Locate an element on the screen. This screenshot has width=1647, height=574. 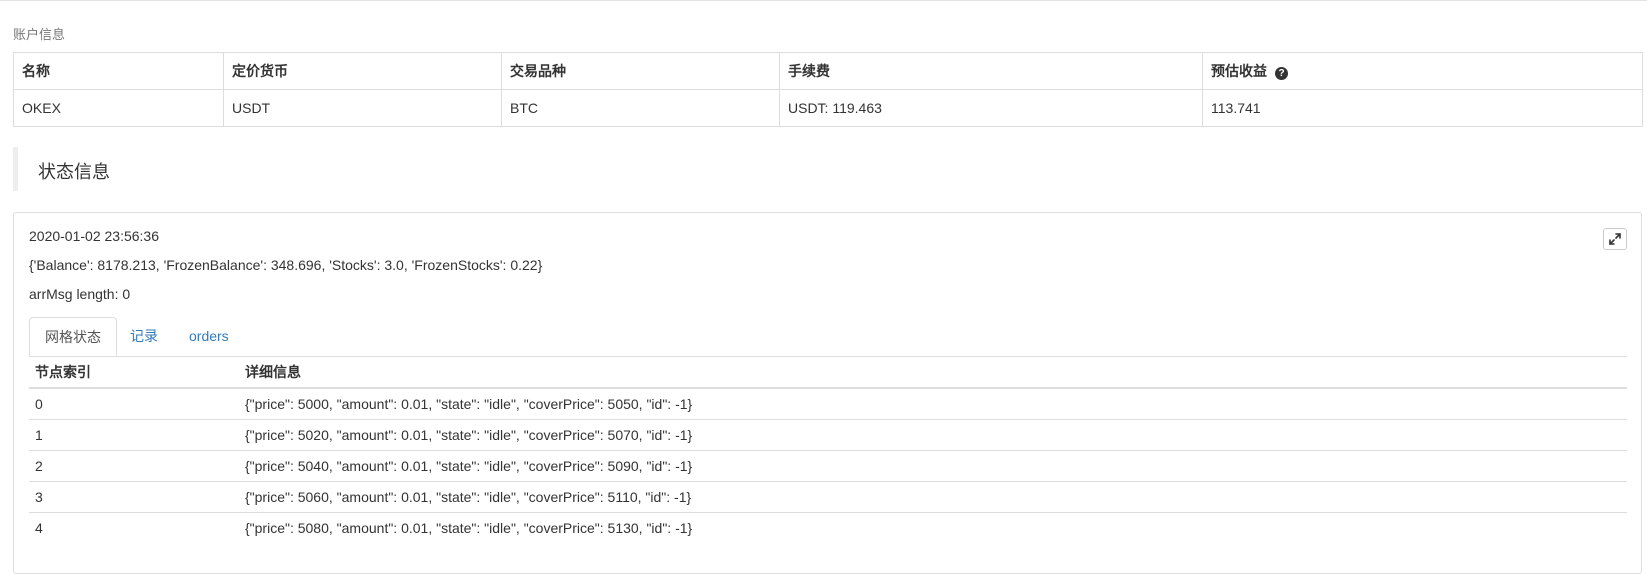
cell-trading-pair: BTC is located at coordinates (640, 108).